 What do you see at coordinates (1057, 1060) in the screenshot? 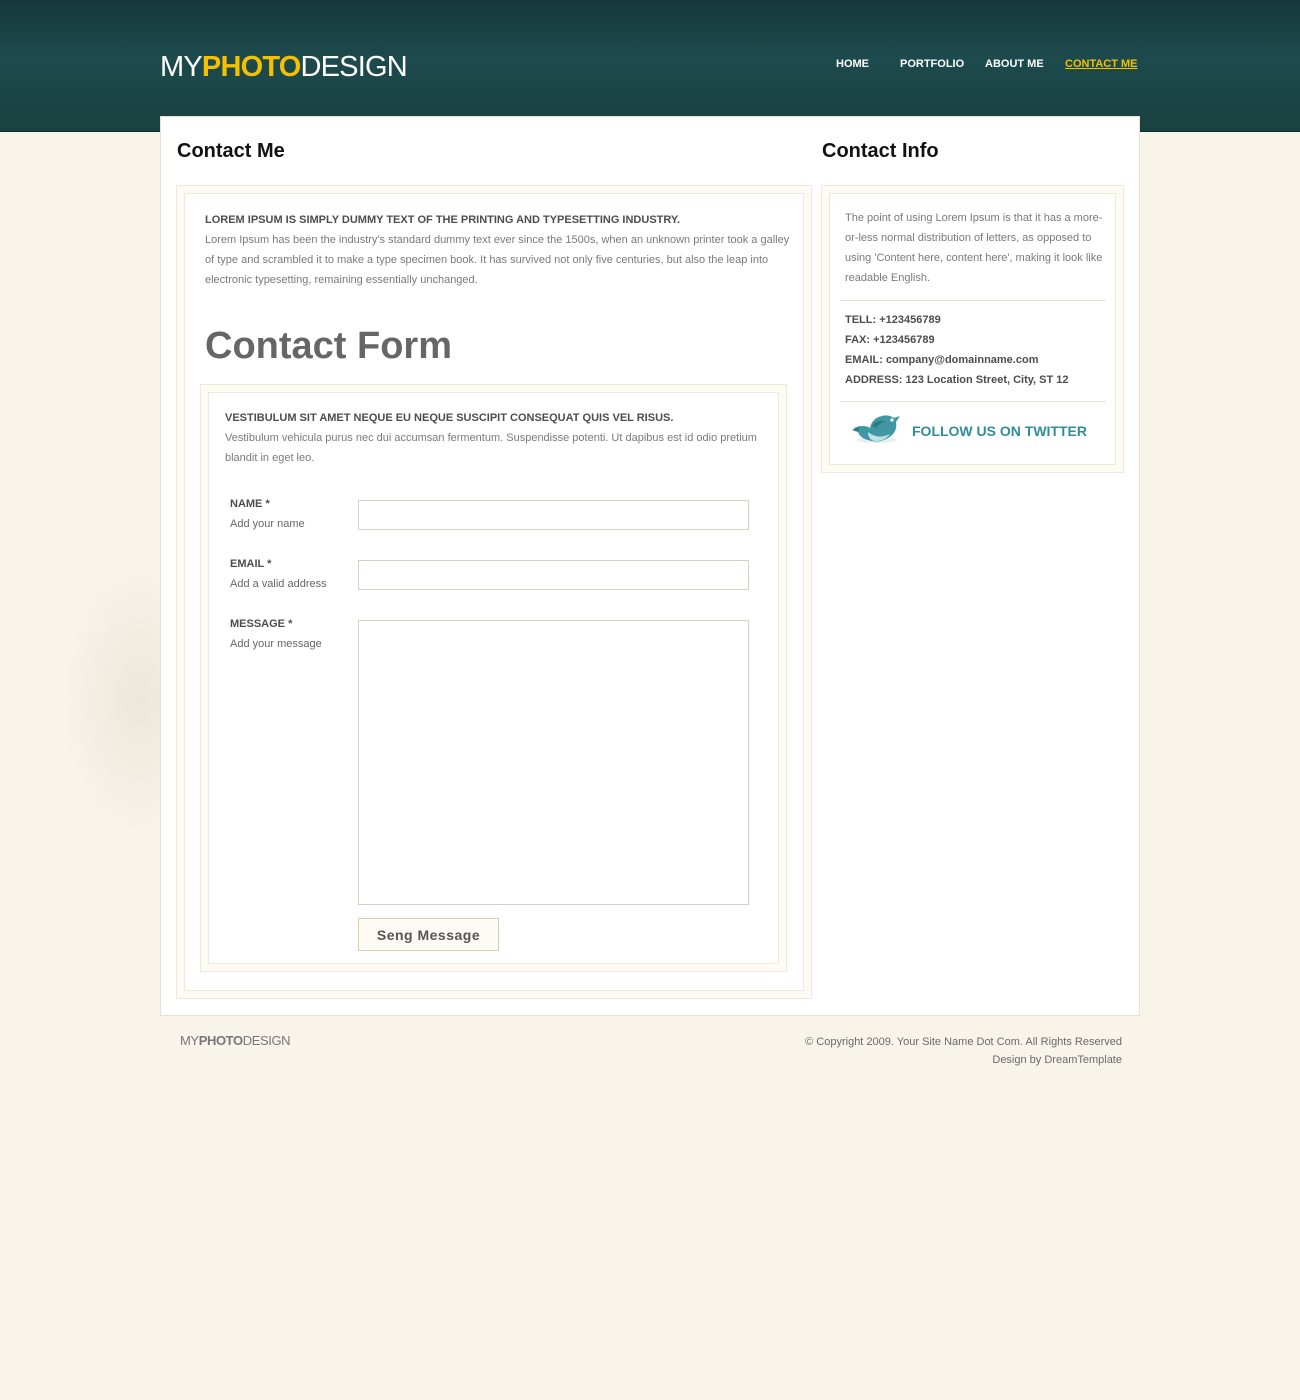
I see `footer-credit: Design by DreamTemplate` at bounding box center [1057, 1060].